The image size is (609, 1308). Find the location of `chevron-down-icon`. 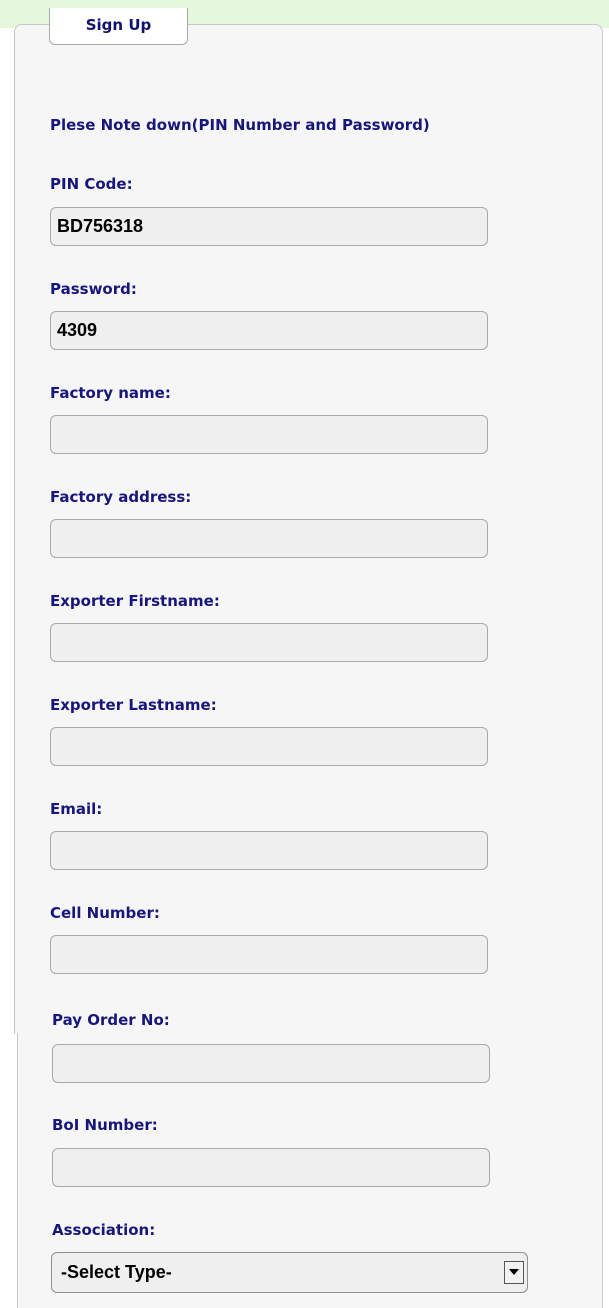

chevron-down-icon is located at coordinates (514, 1272).